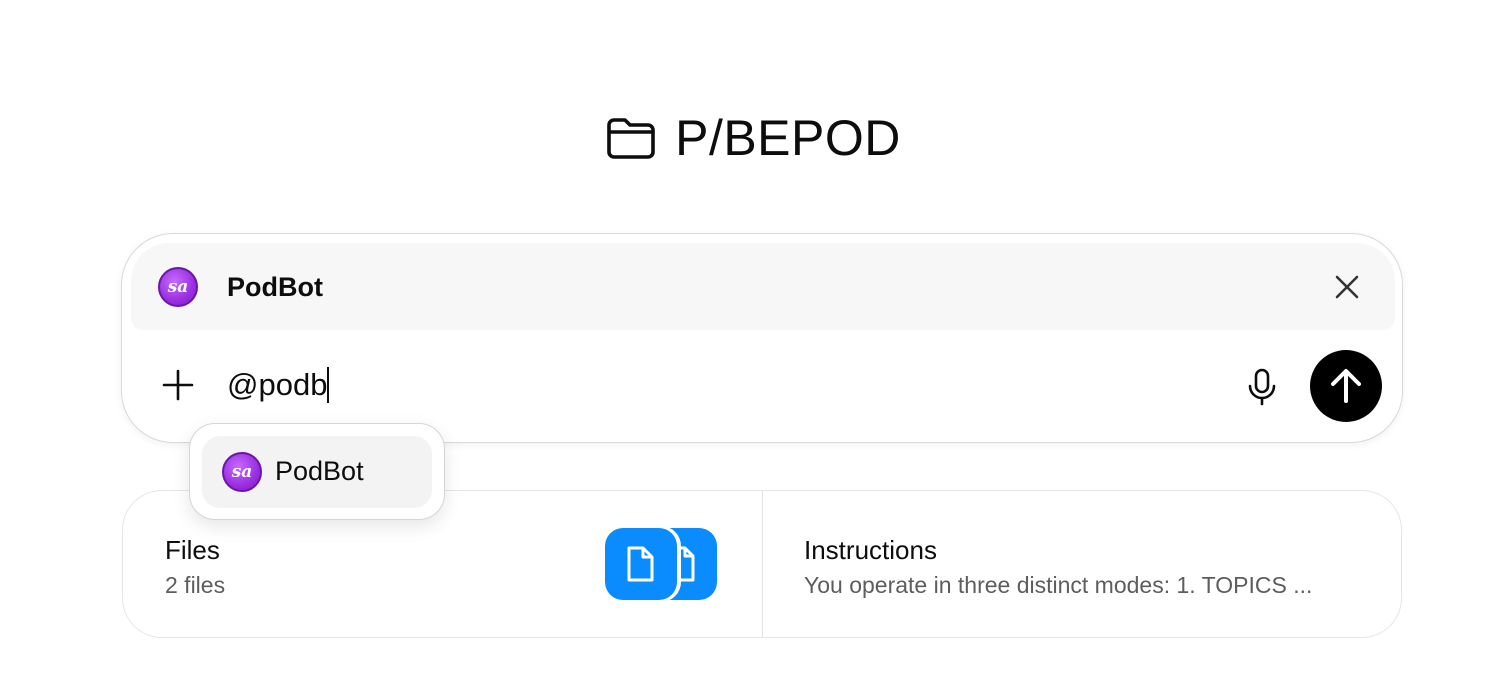 This screenshot has height=684, width=1506. I want to click on voice-input-button, so click(1262, 387).